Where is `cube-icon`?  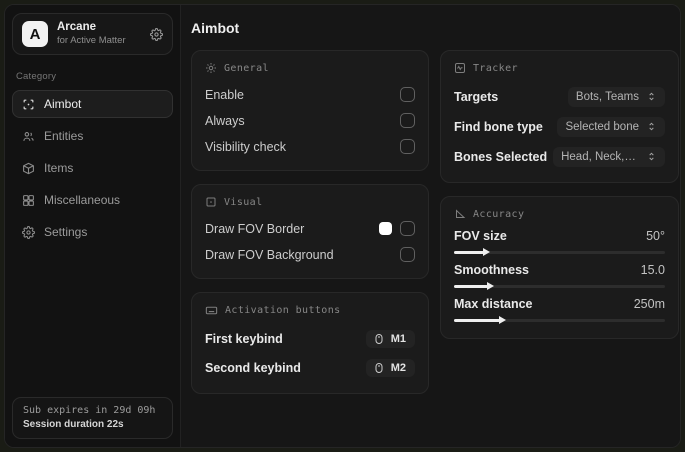 cube-icon is located at coordinates (28, 168).